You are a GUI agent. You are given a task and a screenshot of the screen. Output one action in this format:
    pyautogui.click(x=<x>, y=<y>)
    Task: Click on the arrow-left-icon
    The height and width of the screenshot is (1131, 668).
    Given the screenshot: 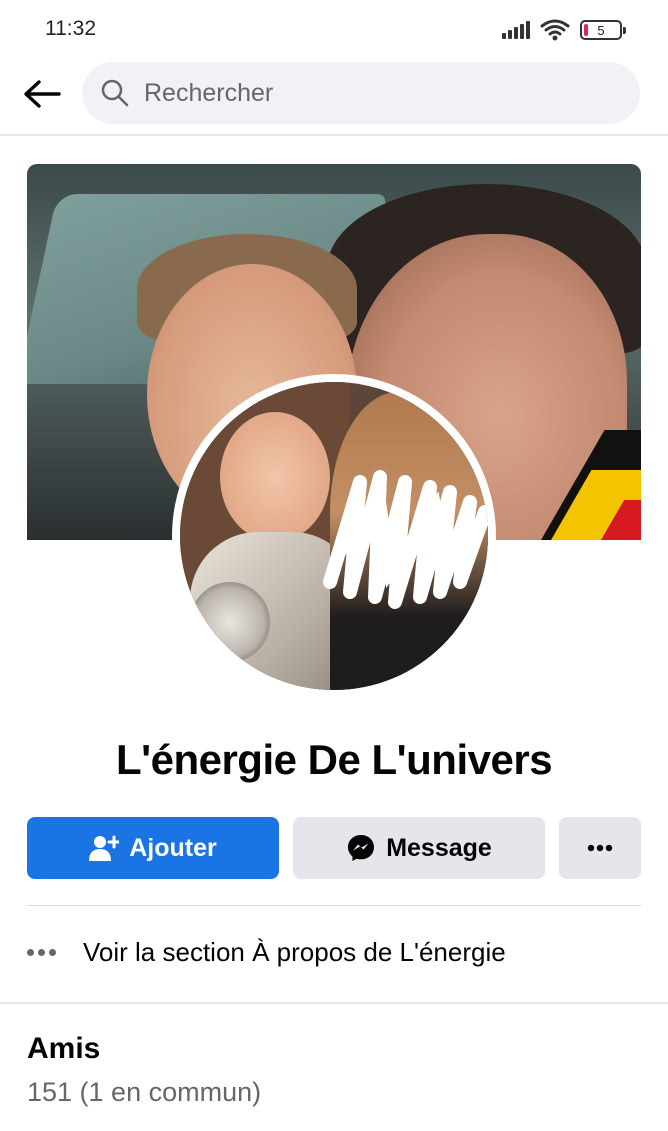 What is the action you would take?
    pyautogui.click(x=42, y=94)
    